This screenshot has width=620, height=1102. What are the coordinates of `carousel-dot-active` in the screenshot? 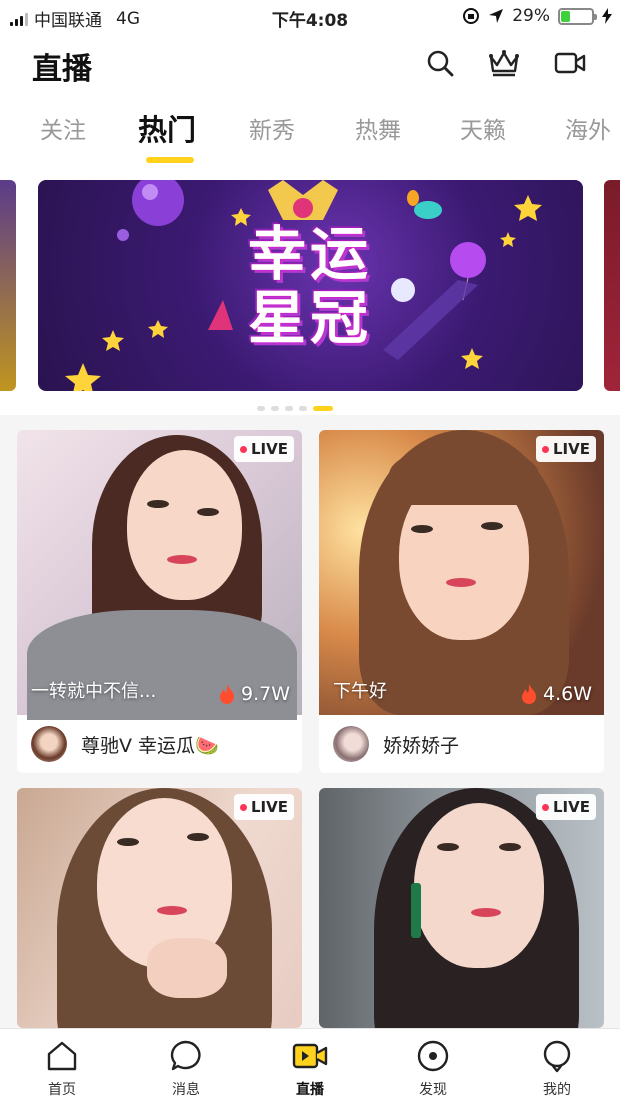 It's located at (323, 408).